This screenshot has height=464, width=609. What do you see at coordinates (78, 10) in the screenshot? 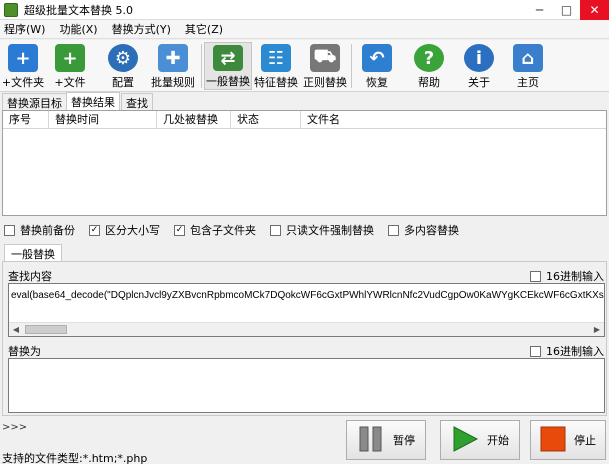
I see `window-title: 超级批量文本替换 5.0` at bounding box center [78, 10].